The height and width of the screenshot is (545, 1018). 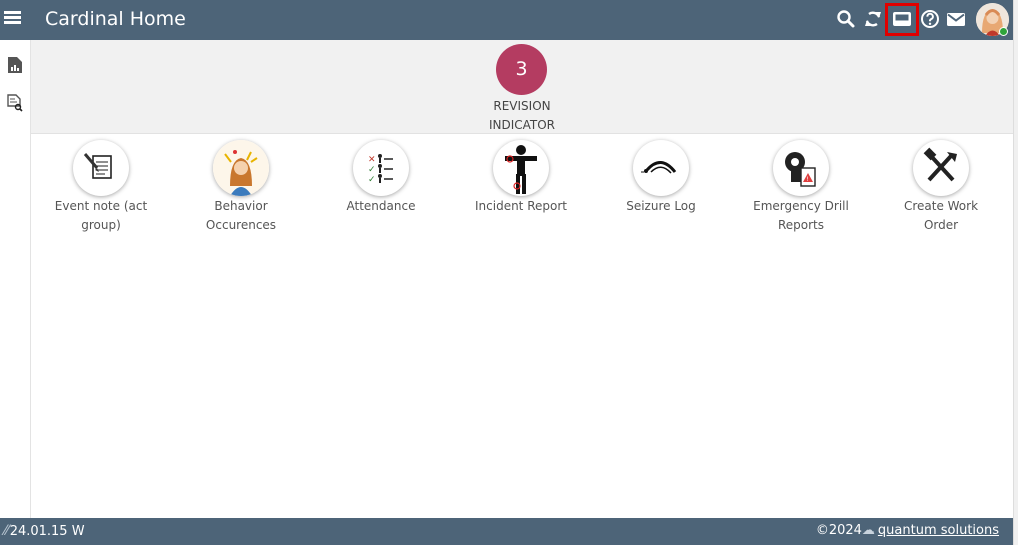 I want to click on scrollbar, so click(x=1015, y=272).